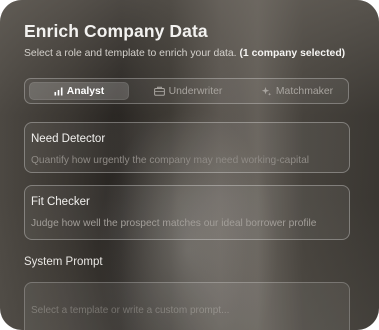  What do you see at coordinates (63, 262) in the screenshot?
I see `system-prompt-label: System Prompt` at bounding box center [63, 262].